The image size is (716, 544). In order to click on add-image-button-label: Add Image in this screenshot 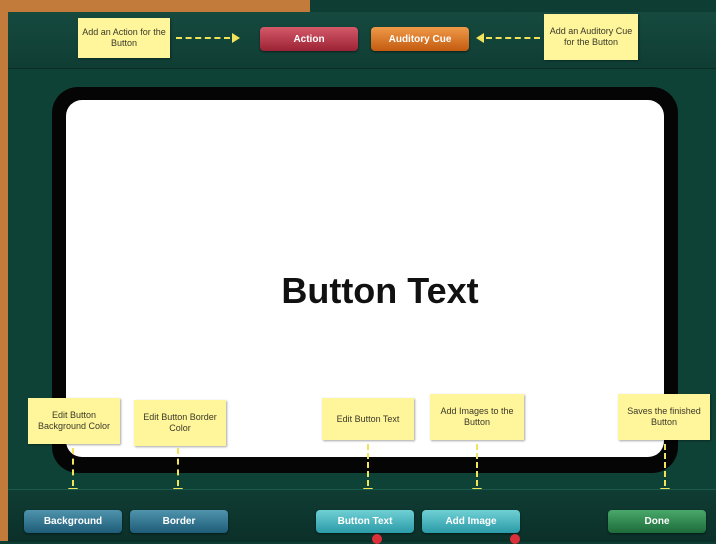, I will do `click(471, 521)`.